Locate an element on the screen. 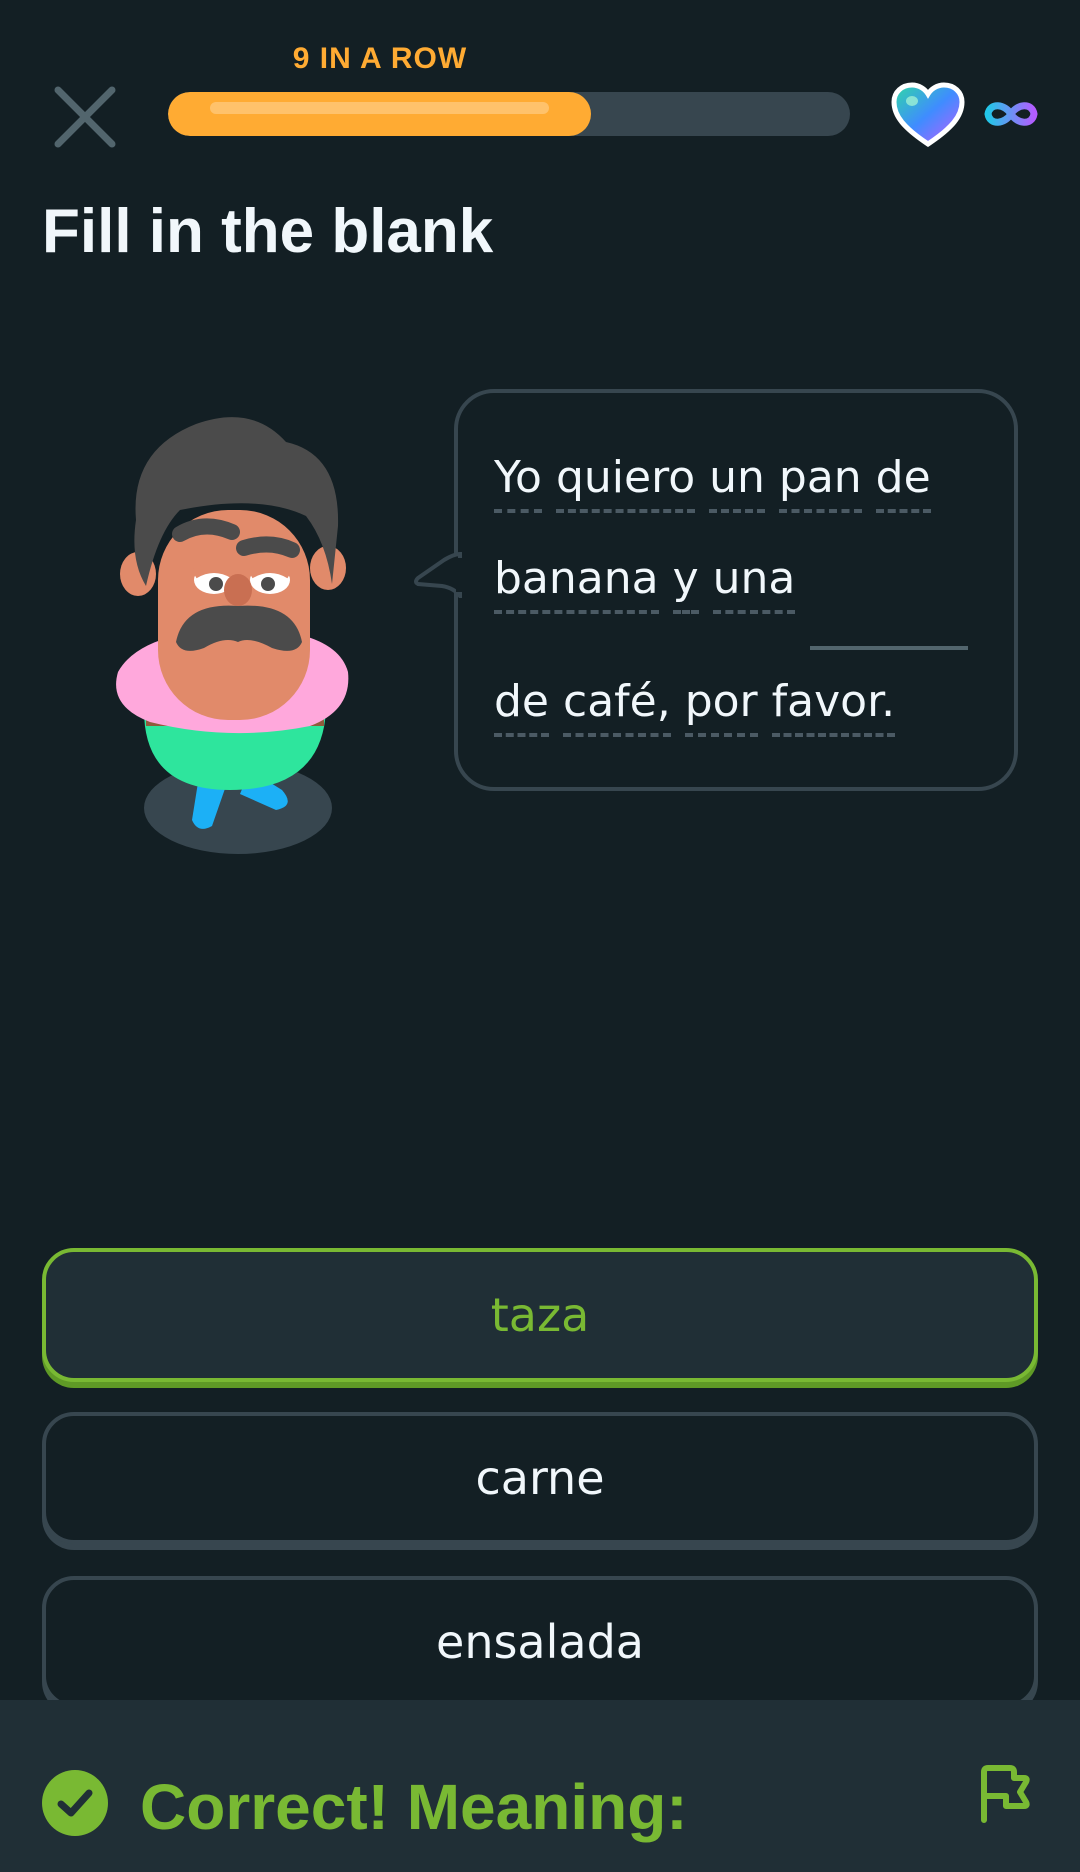  lesson-progress-bar is located at coordinates (509, 114).